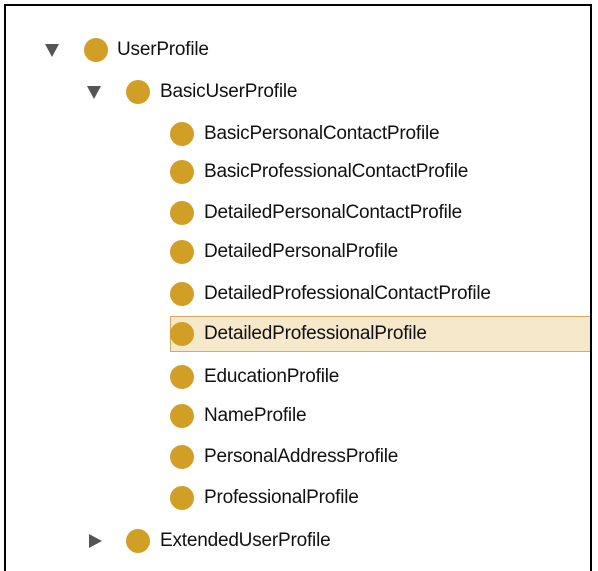 This screenshot has height=571, width=598. I want to click on tree-node-child: BasicProfessionalContactProfile, so click(298, 172).